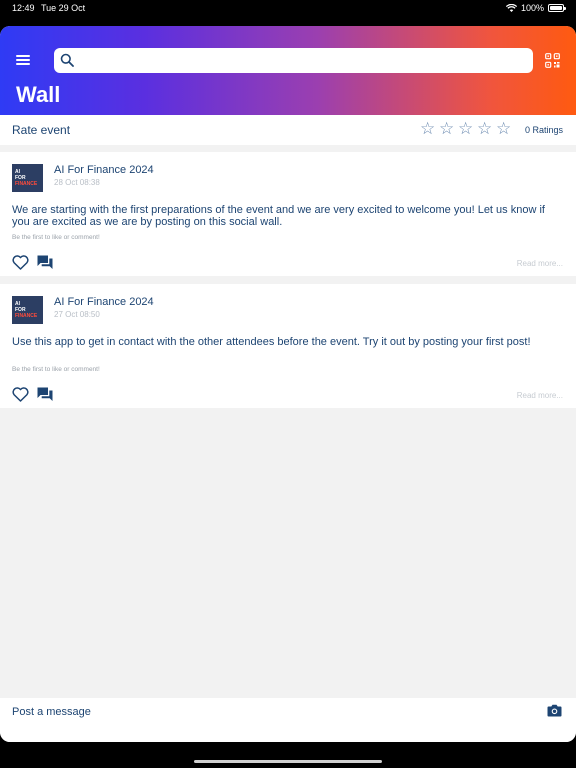 Image resolution: width=576 pixels, height=768 pixels. What do you see at coordinates (272, 712) in the screenshot?
I see `post-message-input` at bounding box center [272, 712].